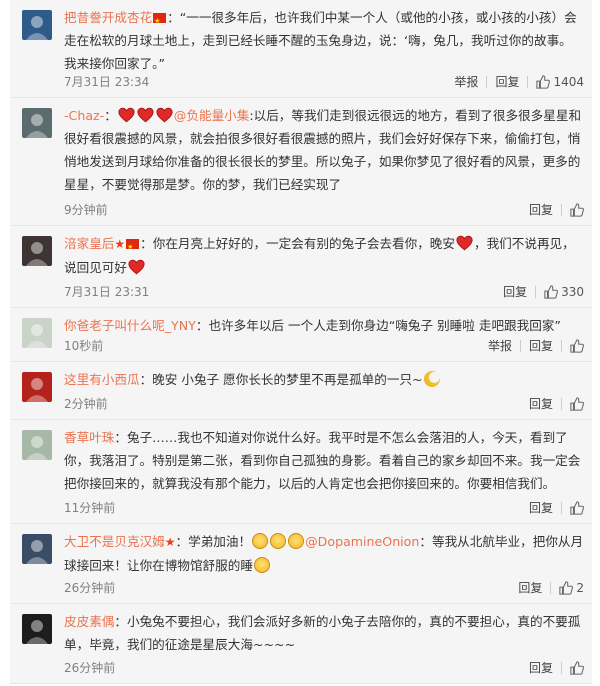  What do you see at coordinates (84, 346) in the screenshot?
I see `comment-time: 10秒前` at bounding box center [84, 346].